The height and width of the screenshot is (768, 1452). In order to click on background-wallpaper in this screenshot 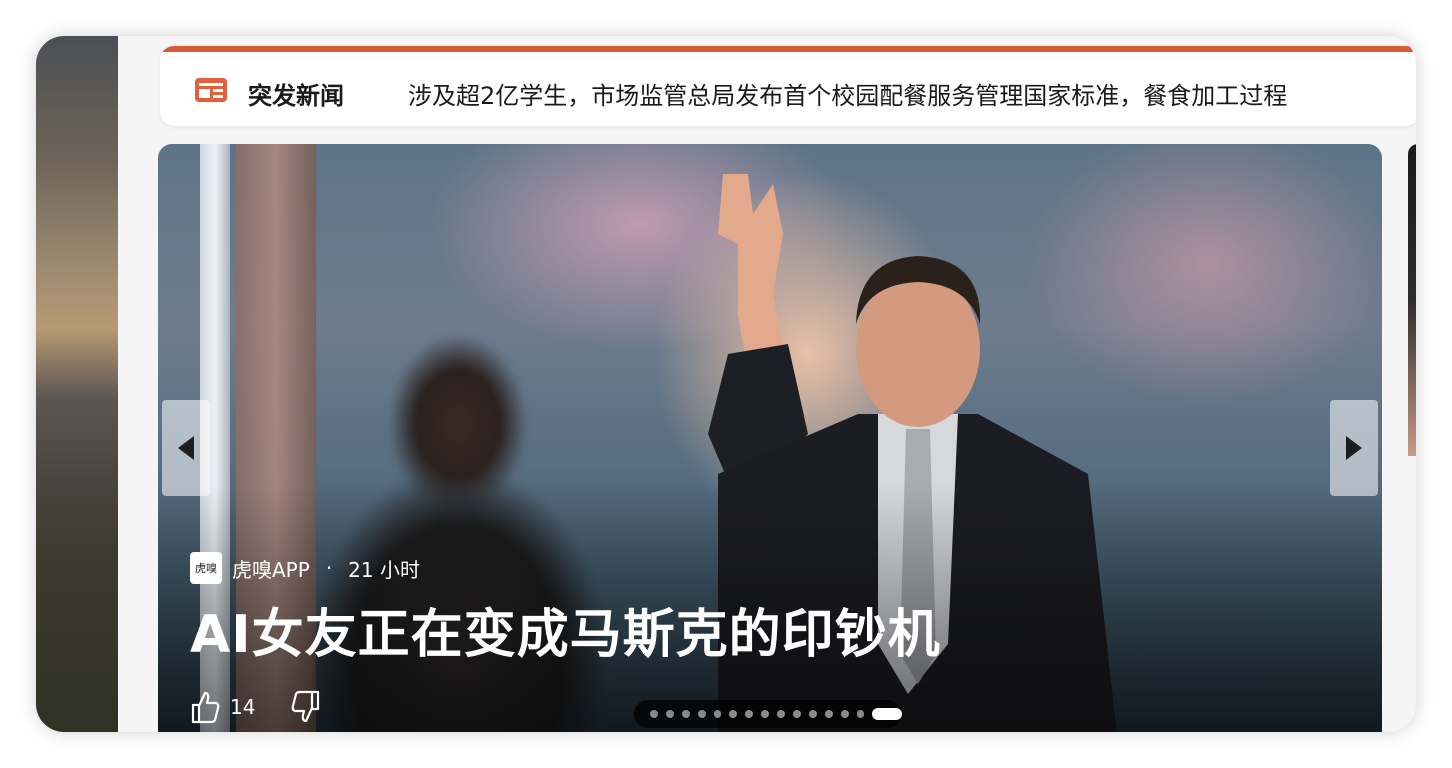, I will do `click(77, 384)`.